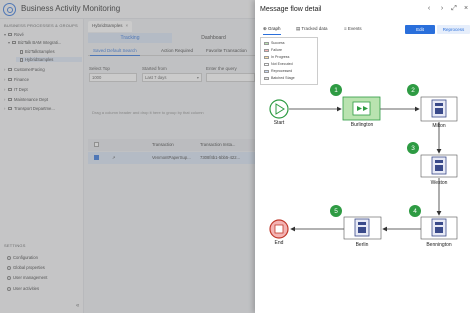 This screenshot has height=313, width=474. What do you see at coordinates (279, 229) in the screenshot?
I see `node-end` at bounding box center [279, 229].